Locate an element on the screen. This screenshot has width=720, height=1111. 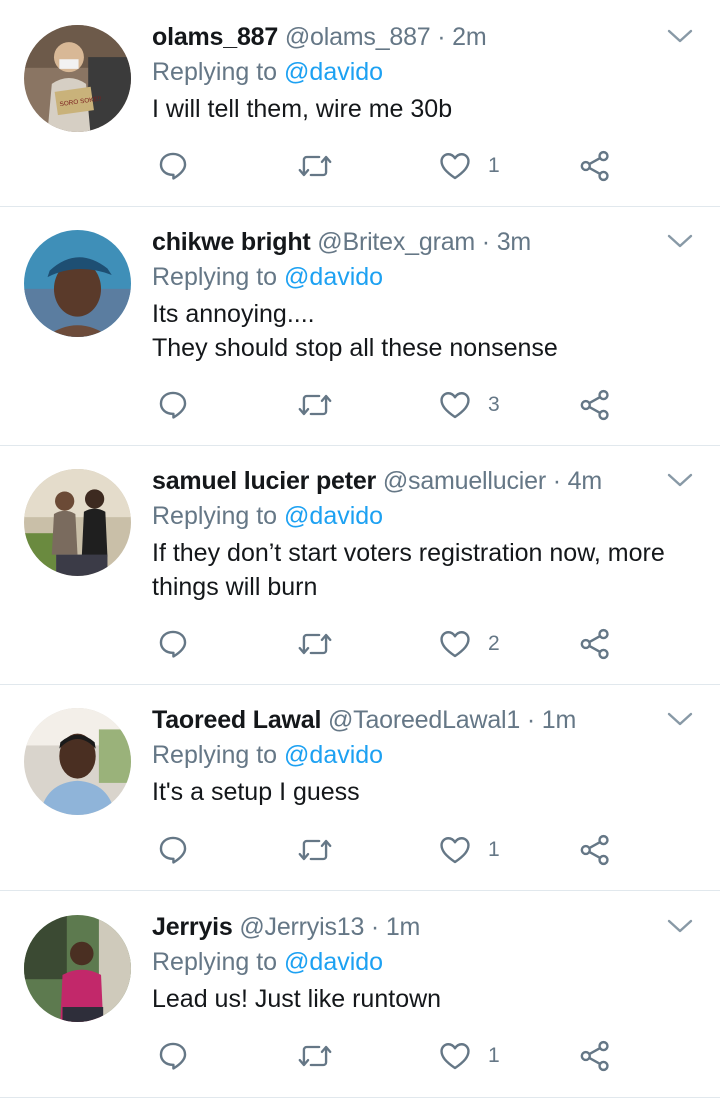
tweet-text-line: They should stop all these nonsense is located at coordinates (355, 348).